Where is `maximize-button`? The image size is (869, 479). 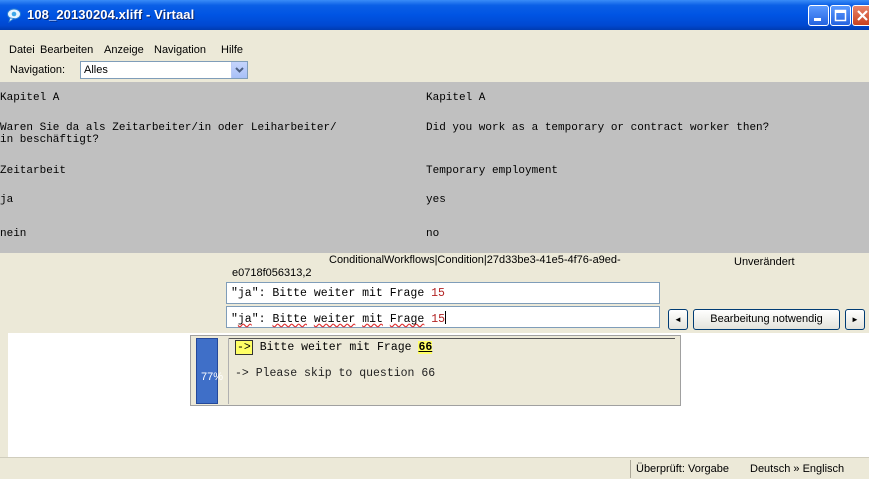 maximize-button is located at coordinates (840, 15).